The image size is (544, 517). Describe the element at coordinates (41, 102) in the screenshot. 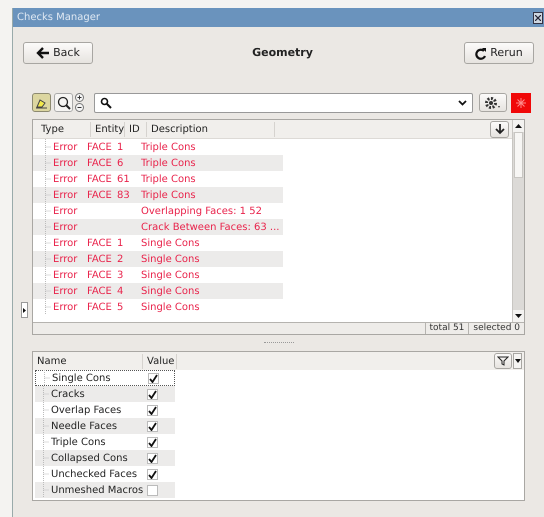

I see `highlight-button` at that location.